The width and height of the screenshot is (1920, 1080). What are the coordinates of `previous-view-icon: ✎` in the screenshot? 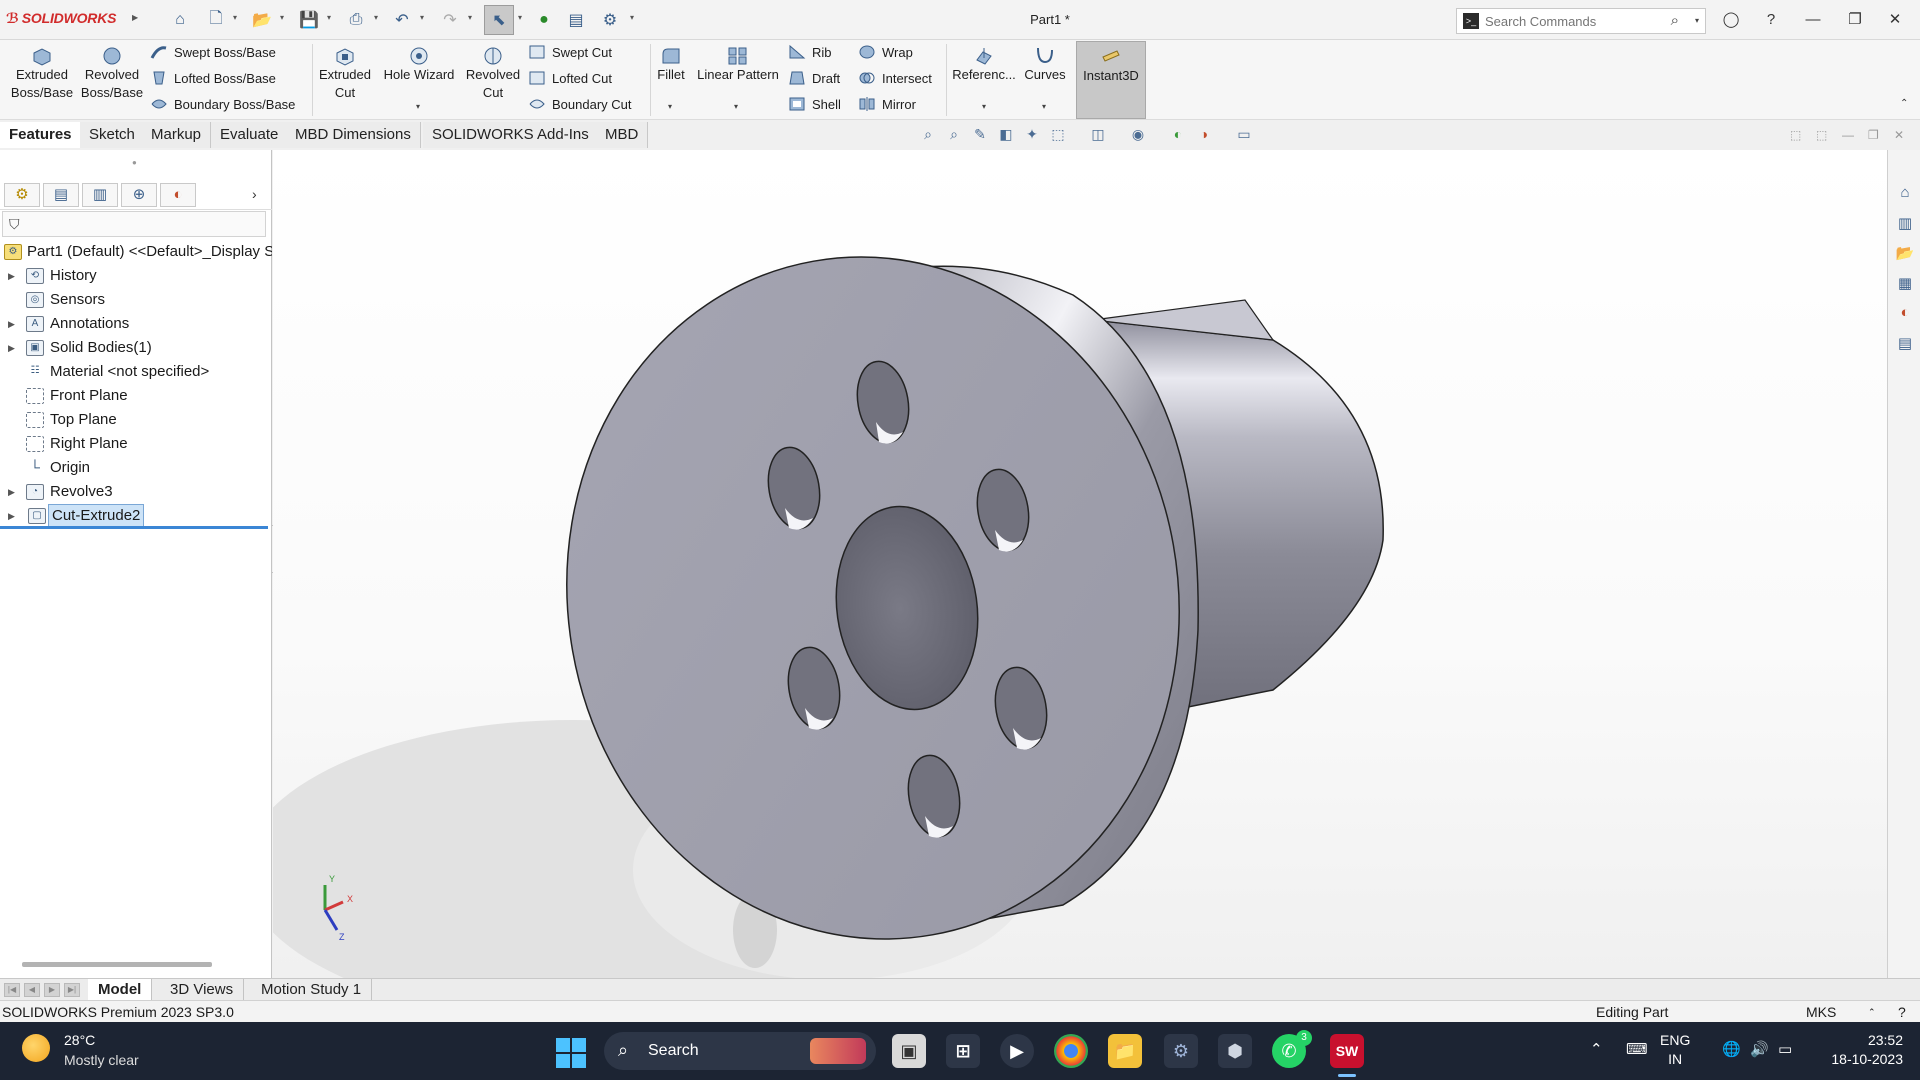 It's located at (980, 136).